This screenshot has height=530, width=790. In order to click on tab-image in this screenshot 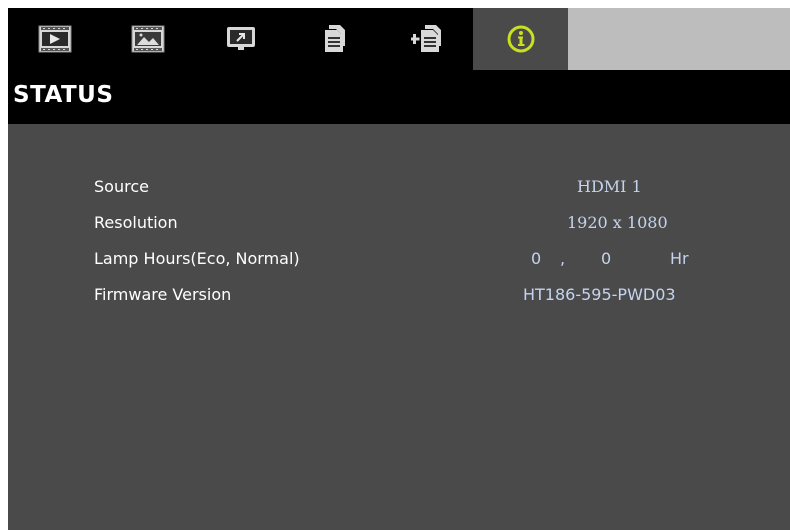, I will do `click(54, 39)`.